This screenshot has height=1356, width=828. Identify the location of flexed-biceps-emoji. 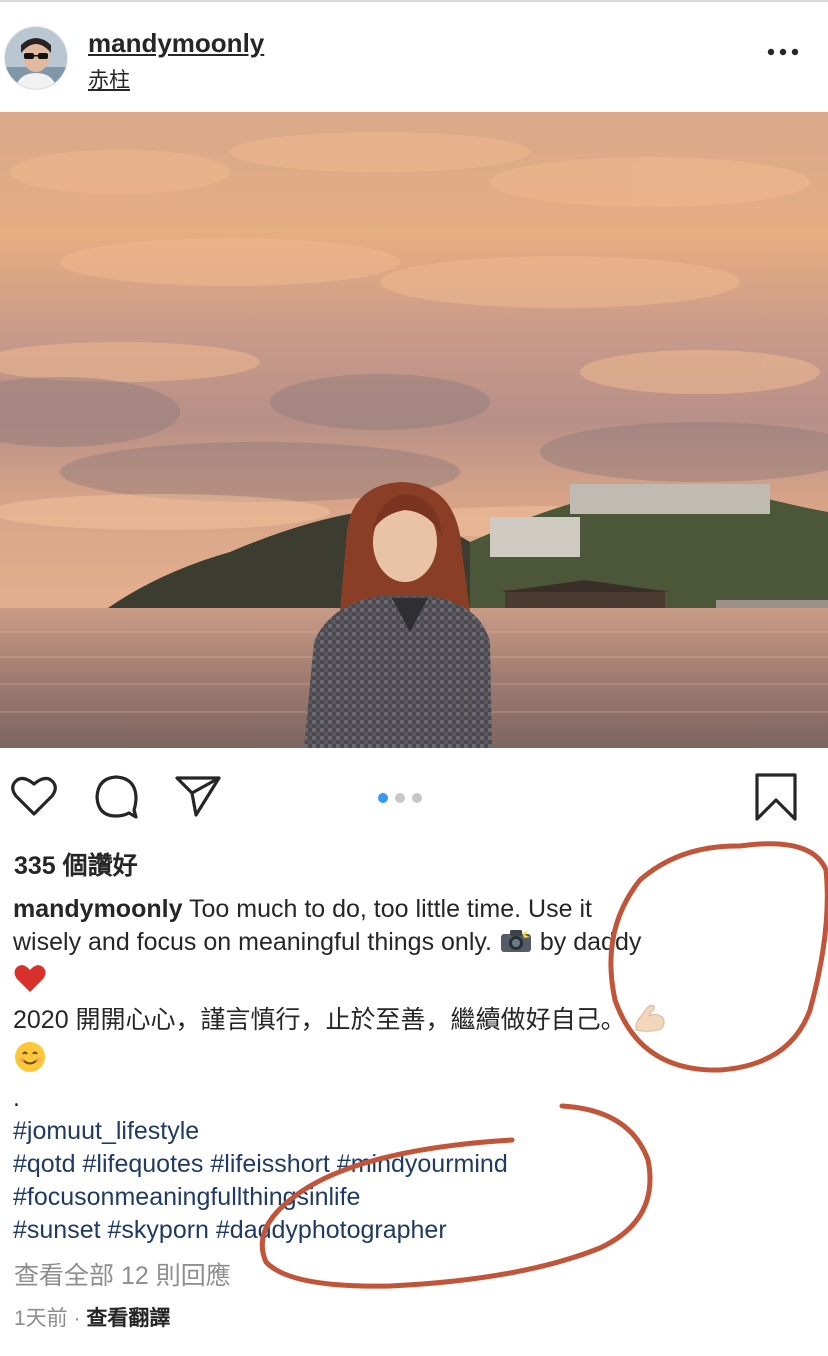
(650, 1021).